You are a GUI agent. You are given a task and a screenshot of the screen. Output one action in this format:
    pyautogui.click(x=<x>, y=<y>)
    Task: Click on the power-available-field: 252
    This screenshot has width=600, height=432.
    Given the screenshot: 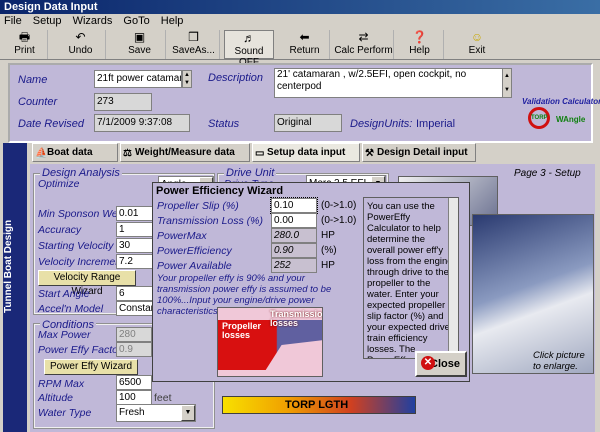 What is the action you would take?
    pyautogui.click(x=294, y=265)
    